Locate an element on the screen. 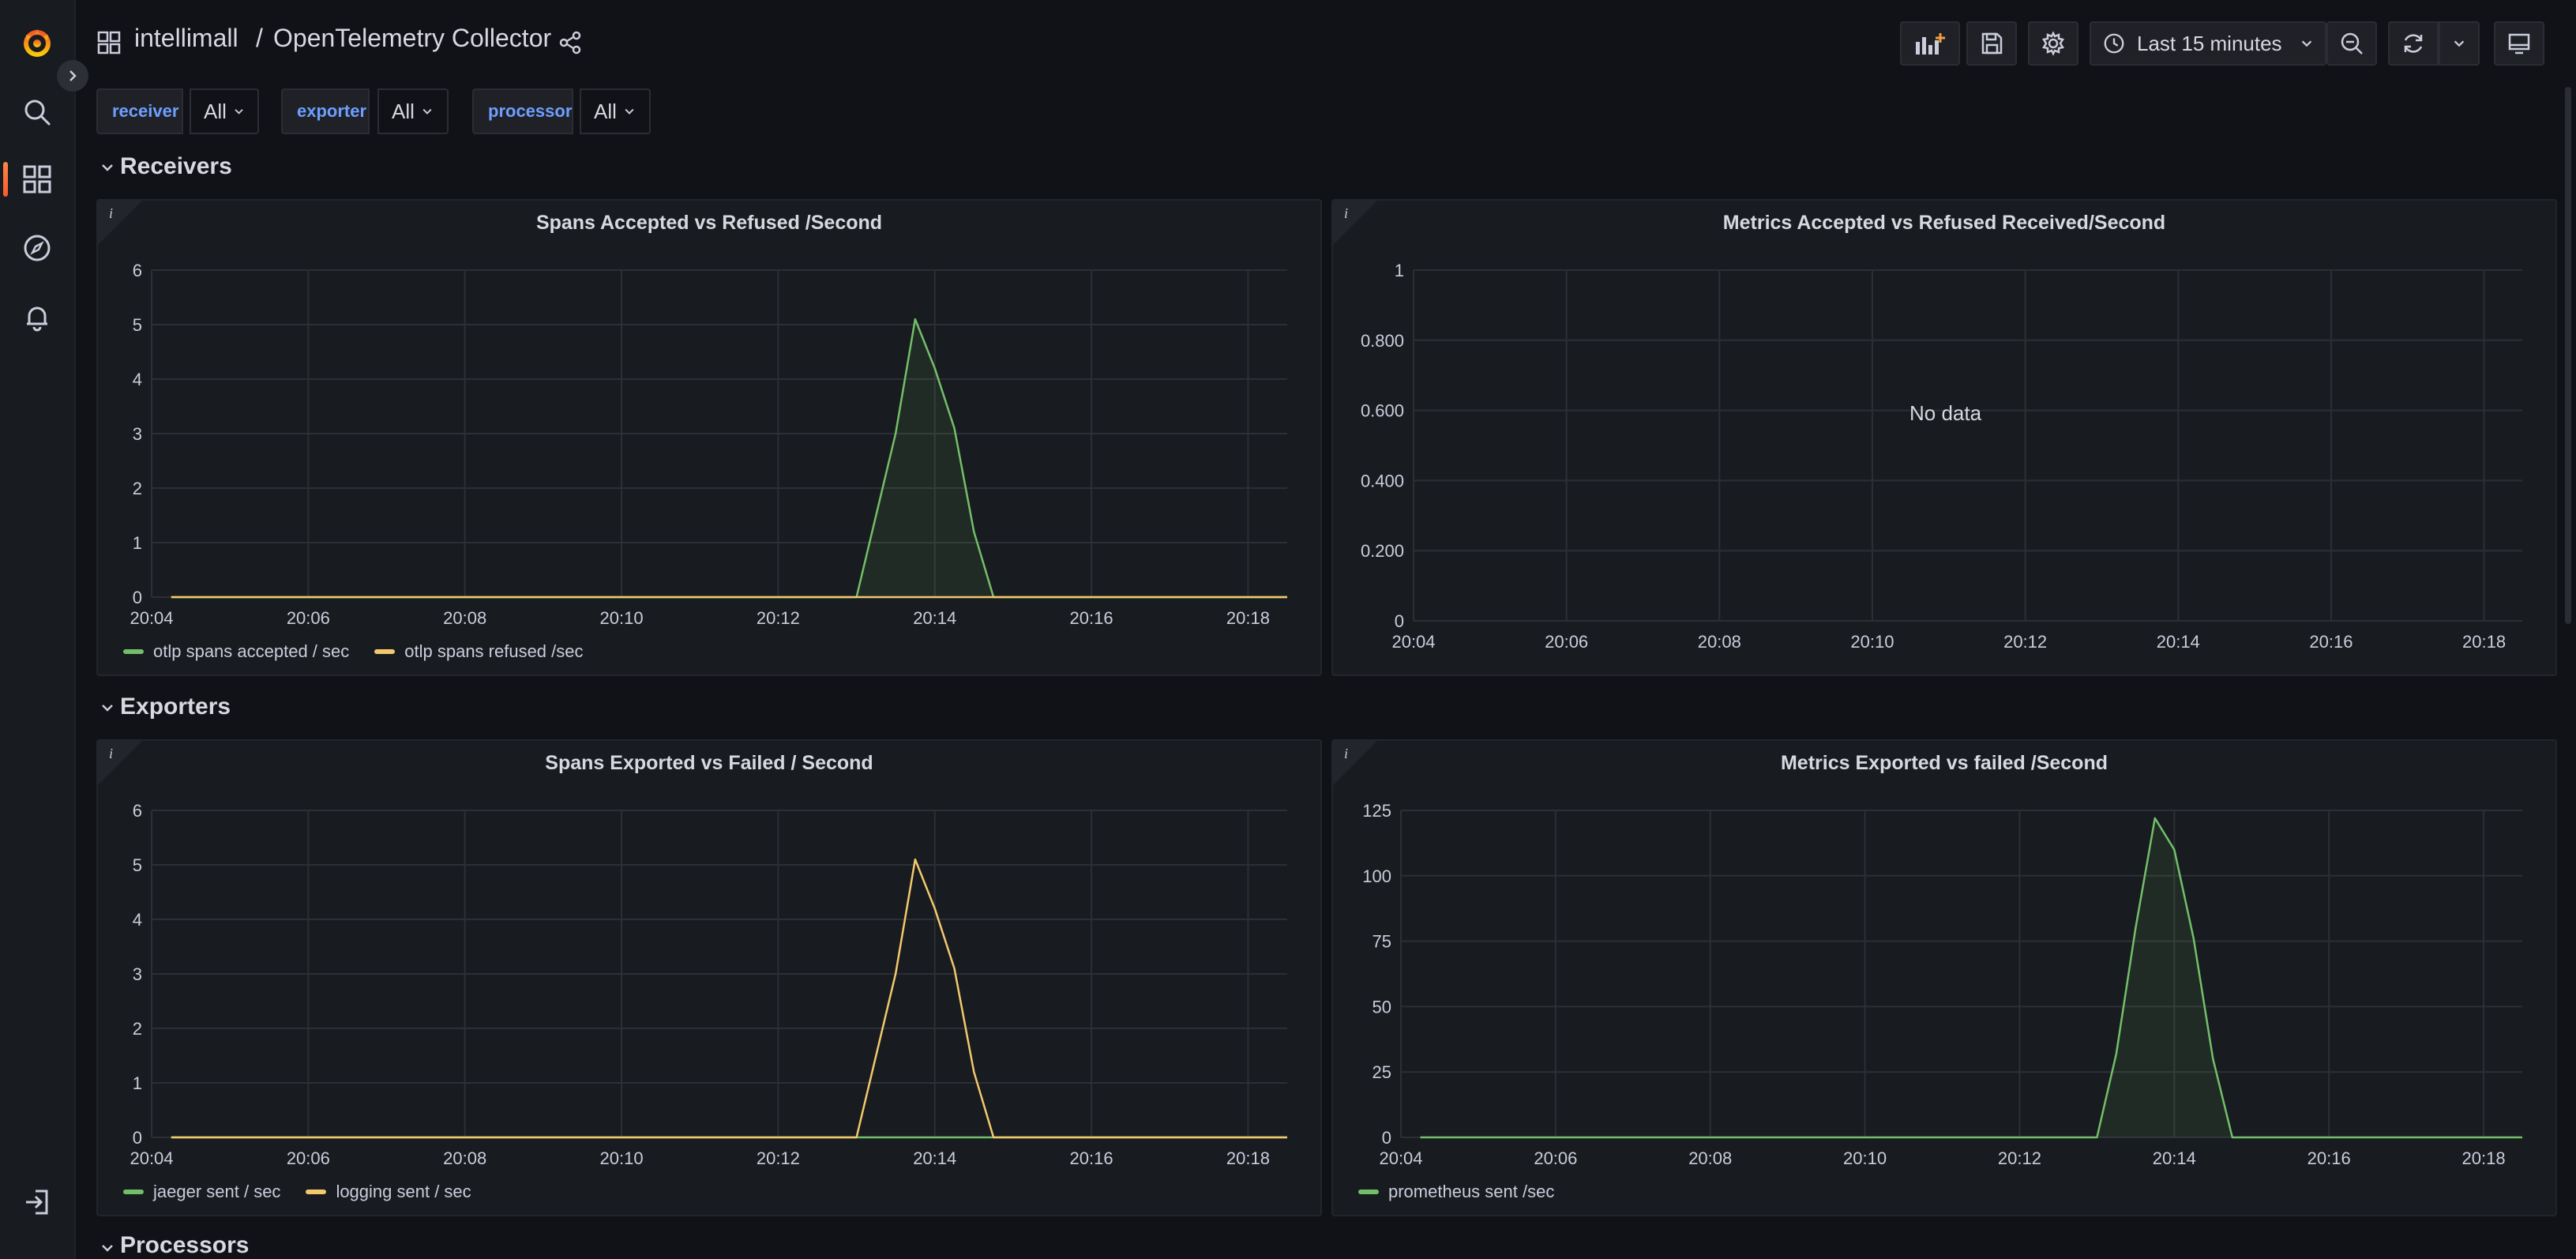 Image resolution: width=2576 pixels, height=1259 pixels. variable-receiver-value: All is located at coordinates (215, 111).